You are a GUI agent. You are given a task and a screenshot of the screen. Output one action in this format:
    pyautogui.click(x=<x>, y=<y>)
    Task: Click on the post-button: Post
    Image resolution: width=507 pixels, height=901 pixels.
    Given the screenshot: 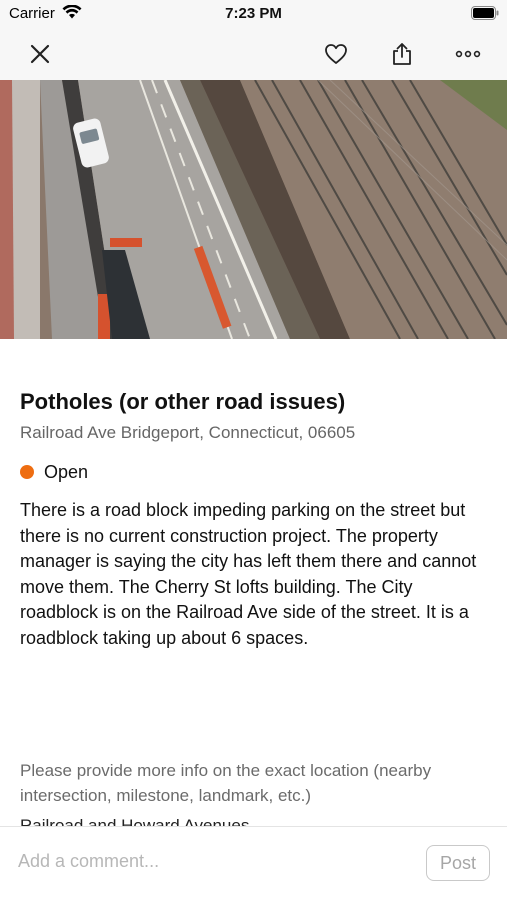 What is the action you would take?
    pyautogui.click(x=458, y=863)
    